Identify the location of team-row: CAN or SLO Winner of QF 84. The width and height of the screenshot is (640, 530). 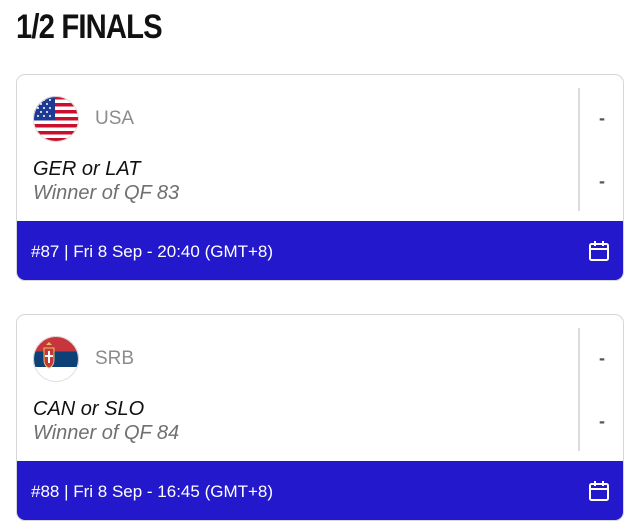
(106, 421).